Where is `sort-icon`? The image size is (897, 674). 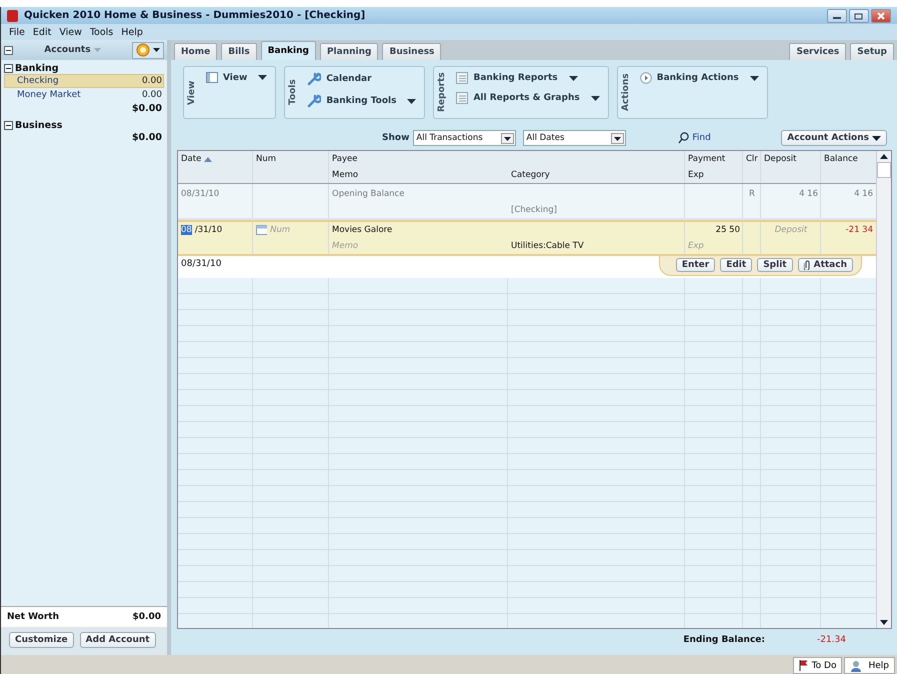
sort-icon is located at coordinates (208, 159).